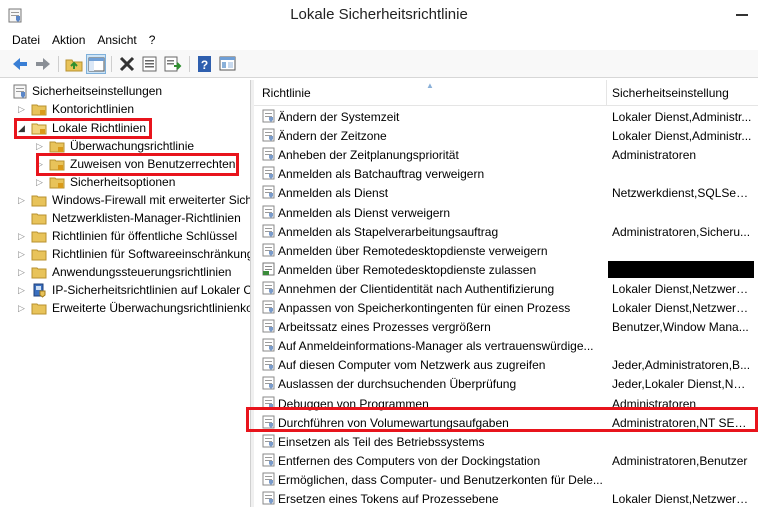  Describe the element at coordinates (127, 64) in the screenshot. I see `delete-icon` at that location.